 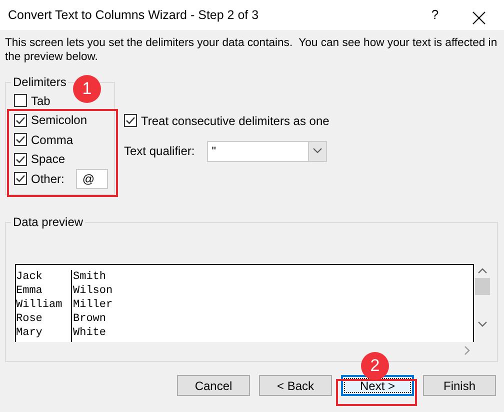 What do you see at coordinates (87, 89) in the screenshot?
I see `step-marker: 1` at bounding box center [87, 89].